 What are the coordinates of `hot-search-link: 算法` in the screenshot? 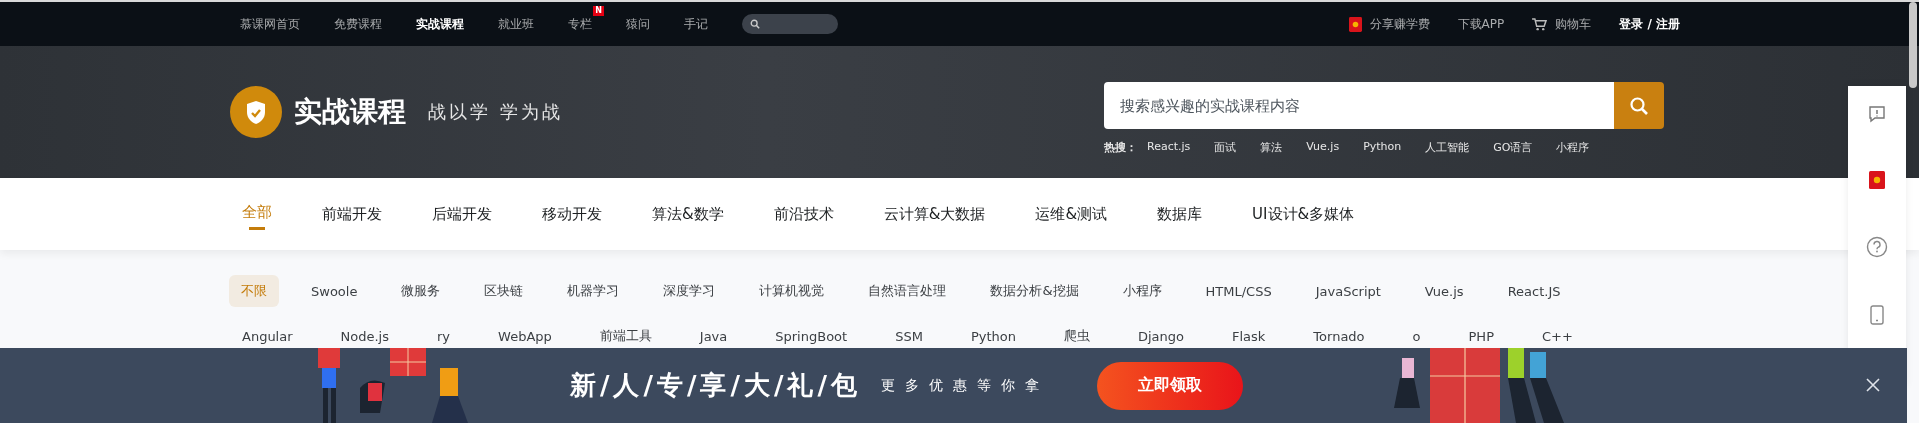 It's located at (1271, 147).